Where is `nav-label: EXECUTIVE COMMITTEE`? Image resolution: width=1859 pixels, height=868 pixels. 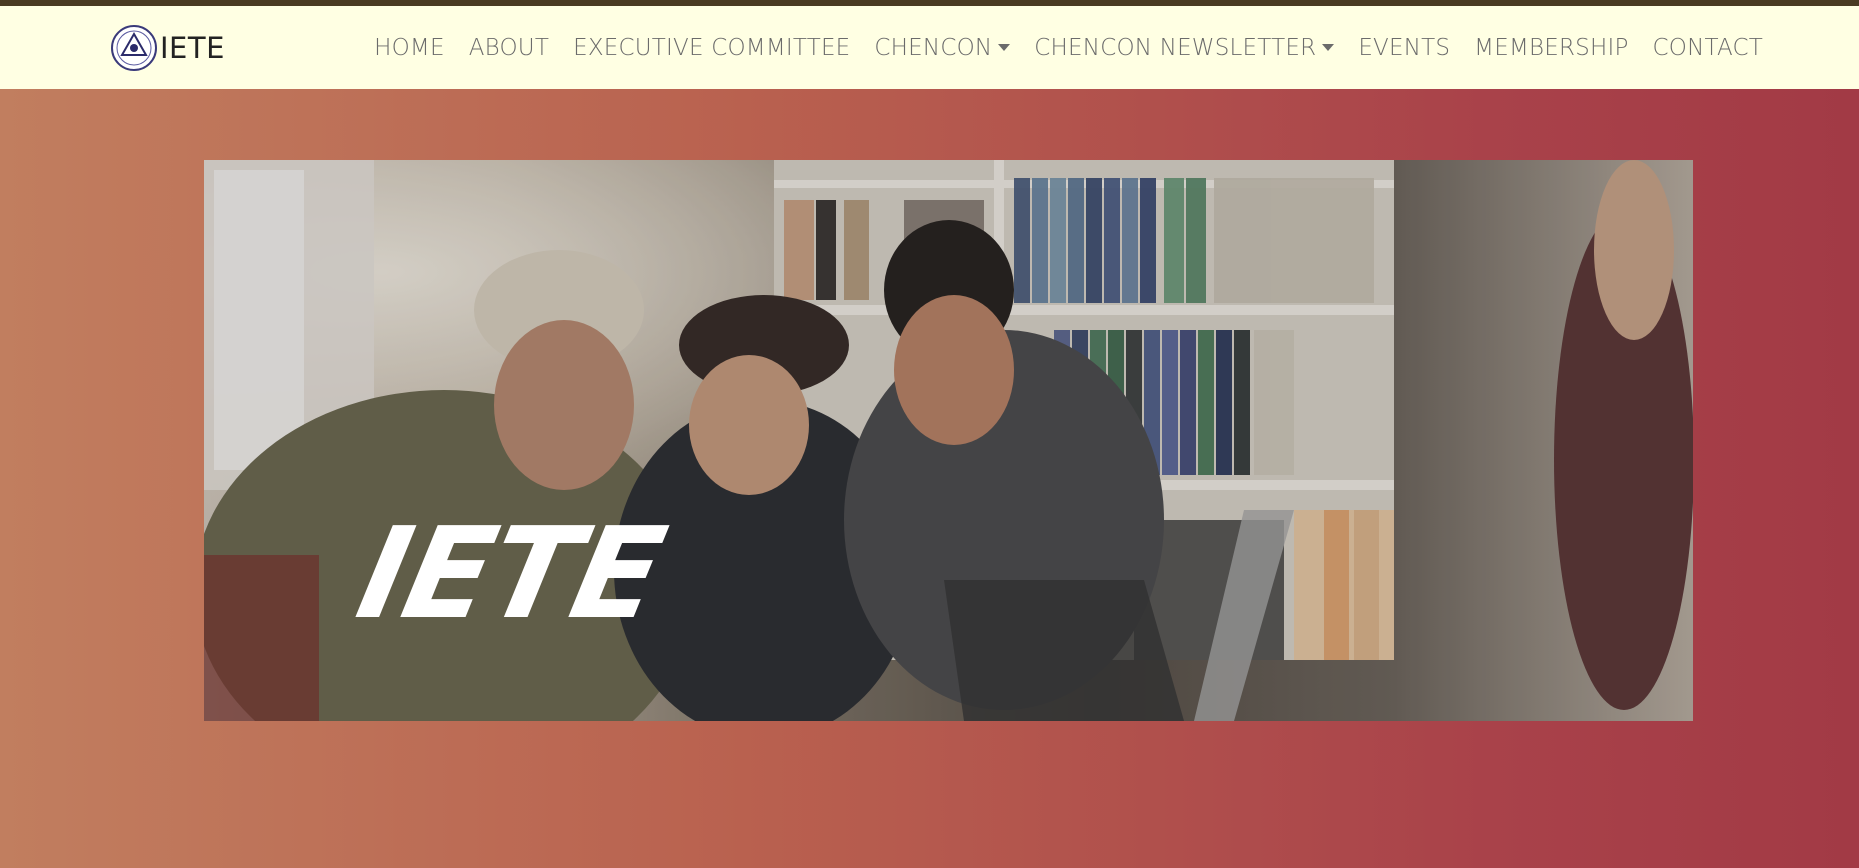
nav-label: EXECUTIVE COMMITTEE is located at coordinates (712, 47).